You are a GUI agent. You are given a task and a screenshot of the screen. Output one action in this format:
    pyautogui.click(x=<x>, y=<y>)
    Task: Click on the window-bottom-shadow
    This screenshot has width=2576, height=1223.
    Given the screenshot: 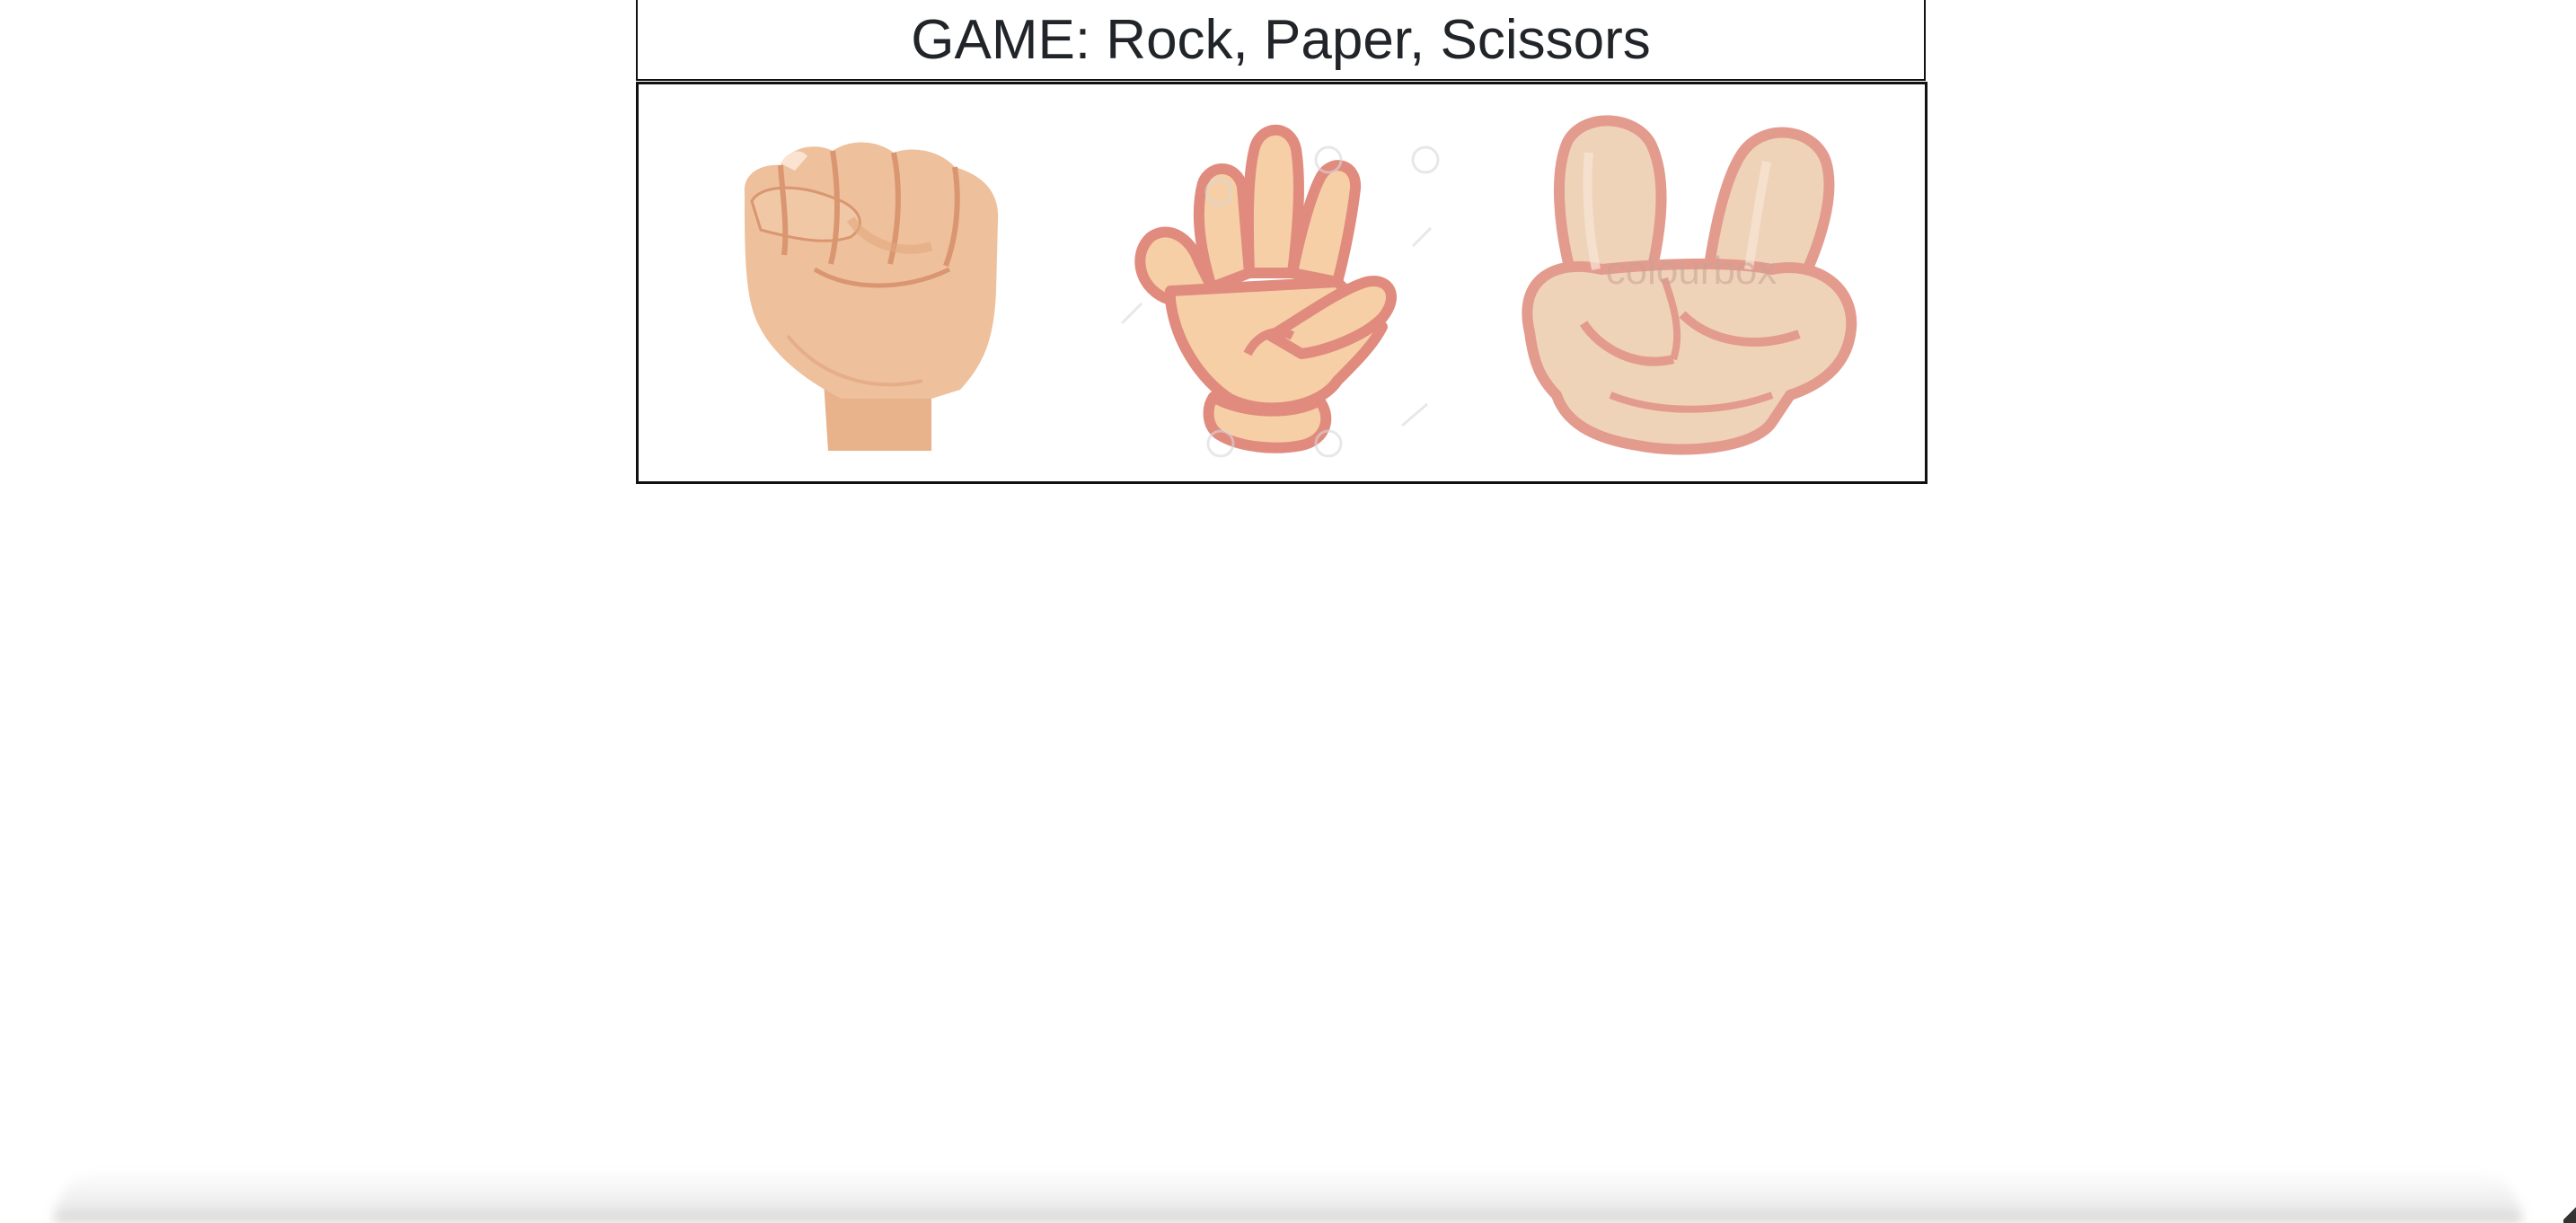 What is the action you would take?
    pyautogui.click(x=1288, y=1196)
    